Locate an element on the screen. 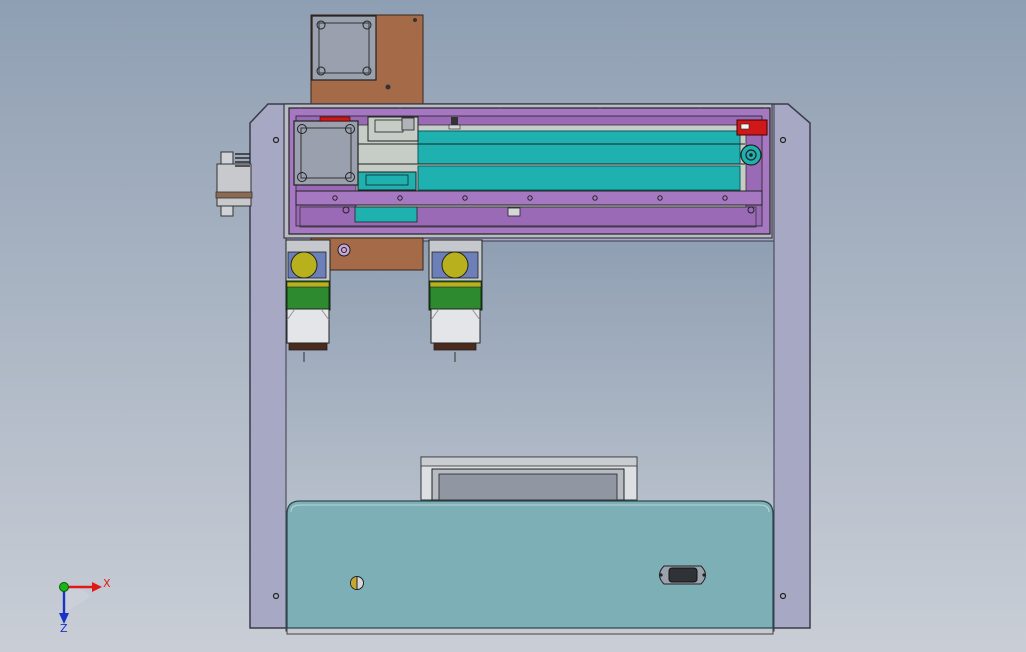  z-axis-label: Z is located at coordinates (64, 628).